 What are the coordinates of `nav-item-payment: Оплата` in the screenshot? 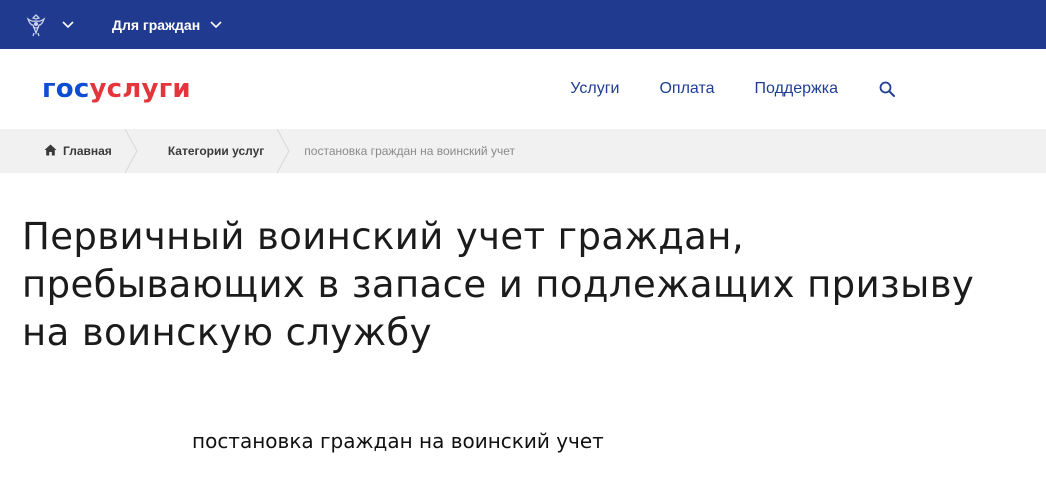 It's located at (686, 89).